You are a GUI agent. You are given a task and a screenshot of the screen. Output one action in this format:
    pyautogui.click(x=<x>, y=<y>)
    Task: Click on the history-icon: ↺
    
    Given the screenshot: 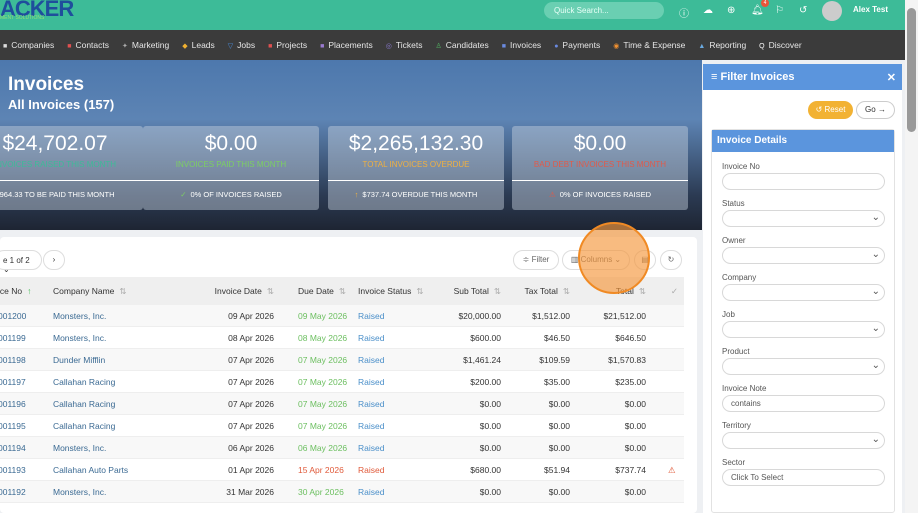 What is the action you would take?
    pyautogui.click(x=803, y=10)
    